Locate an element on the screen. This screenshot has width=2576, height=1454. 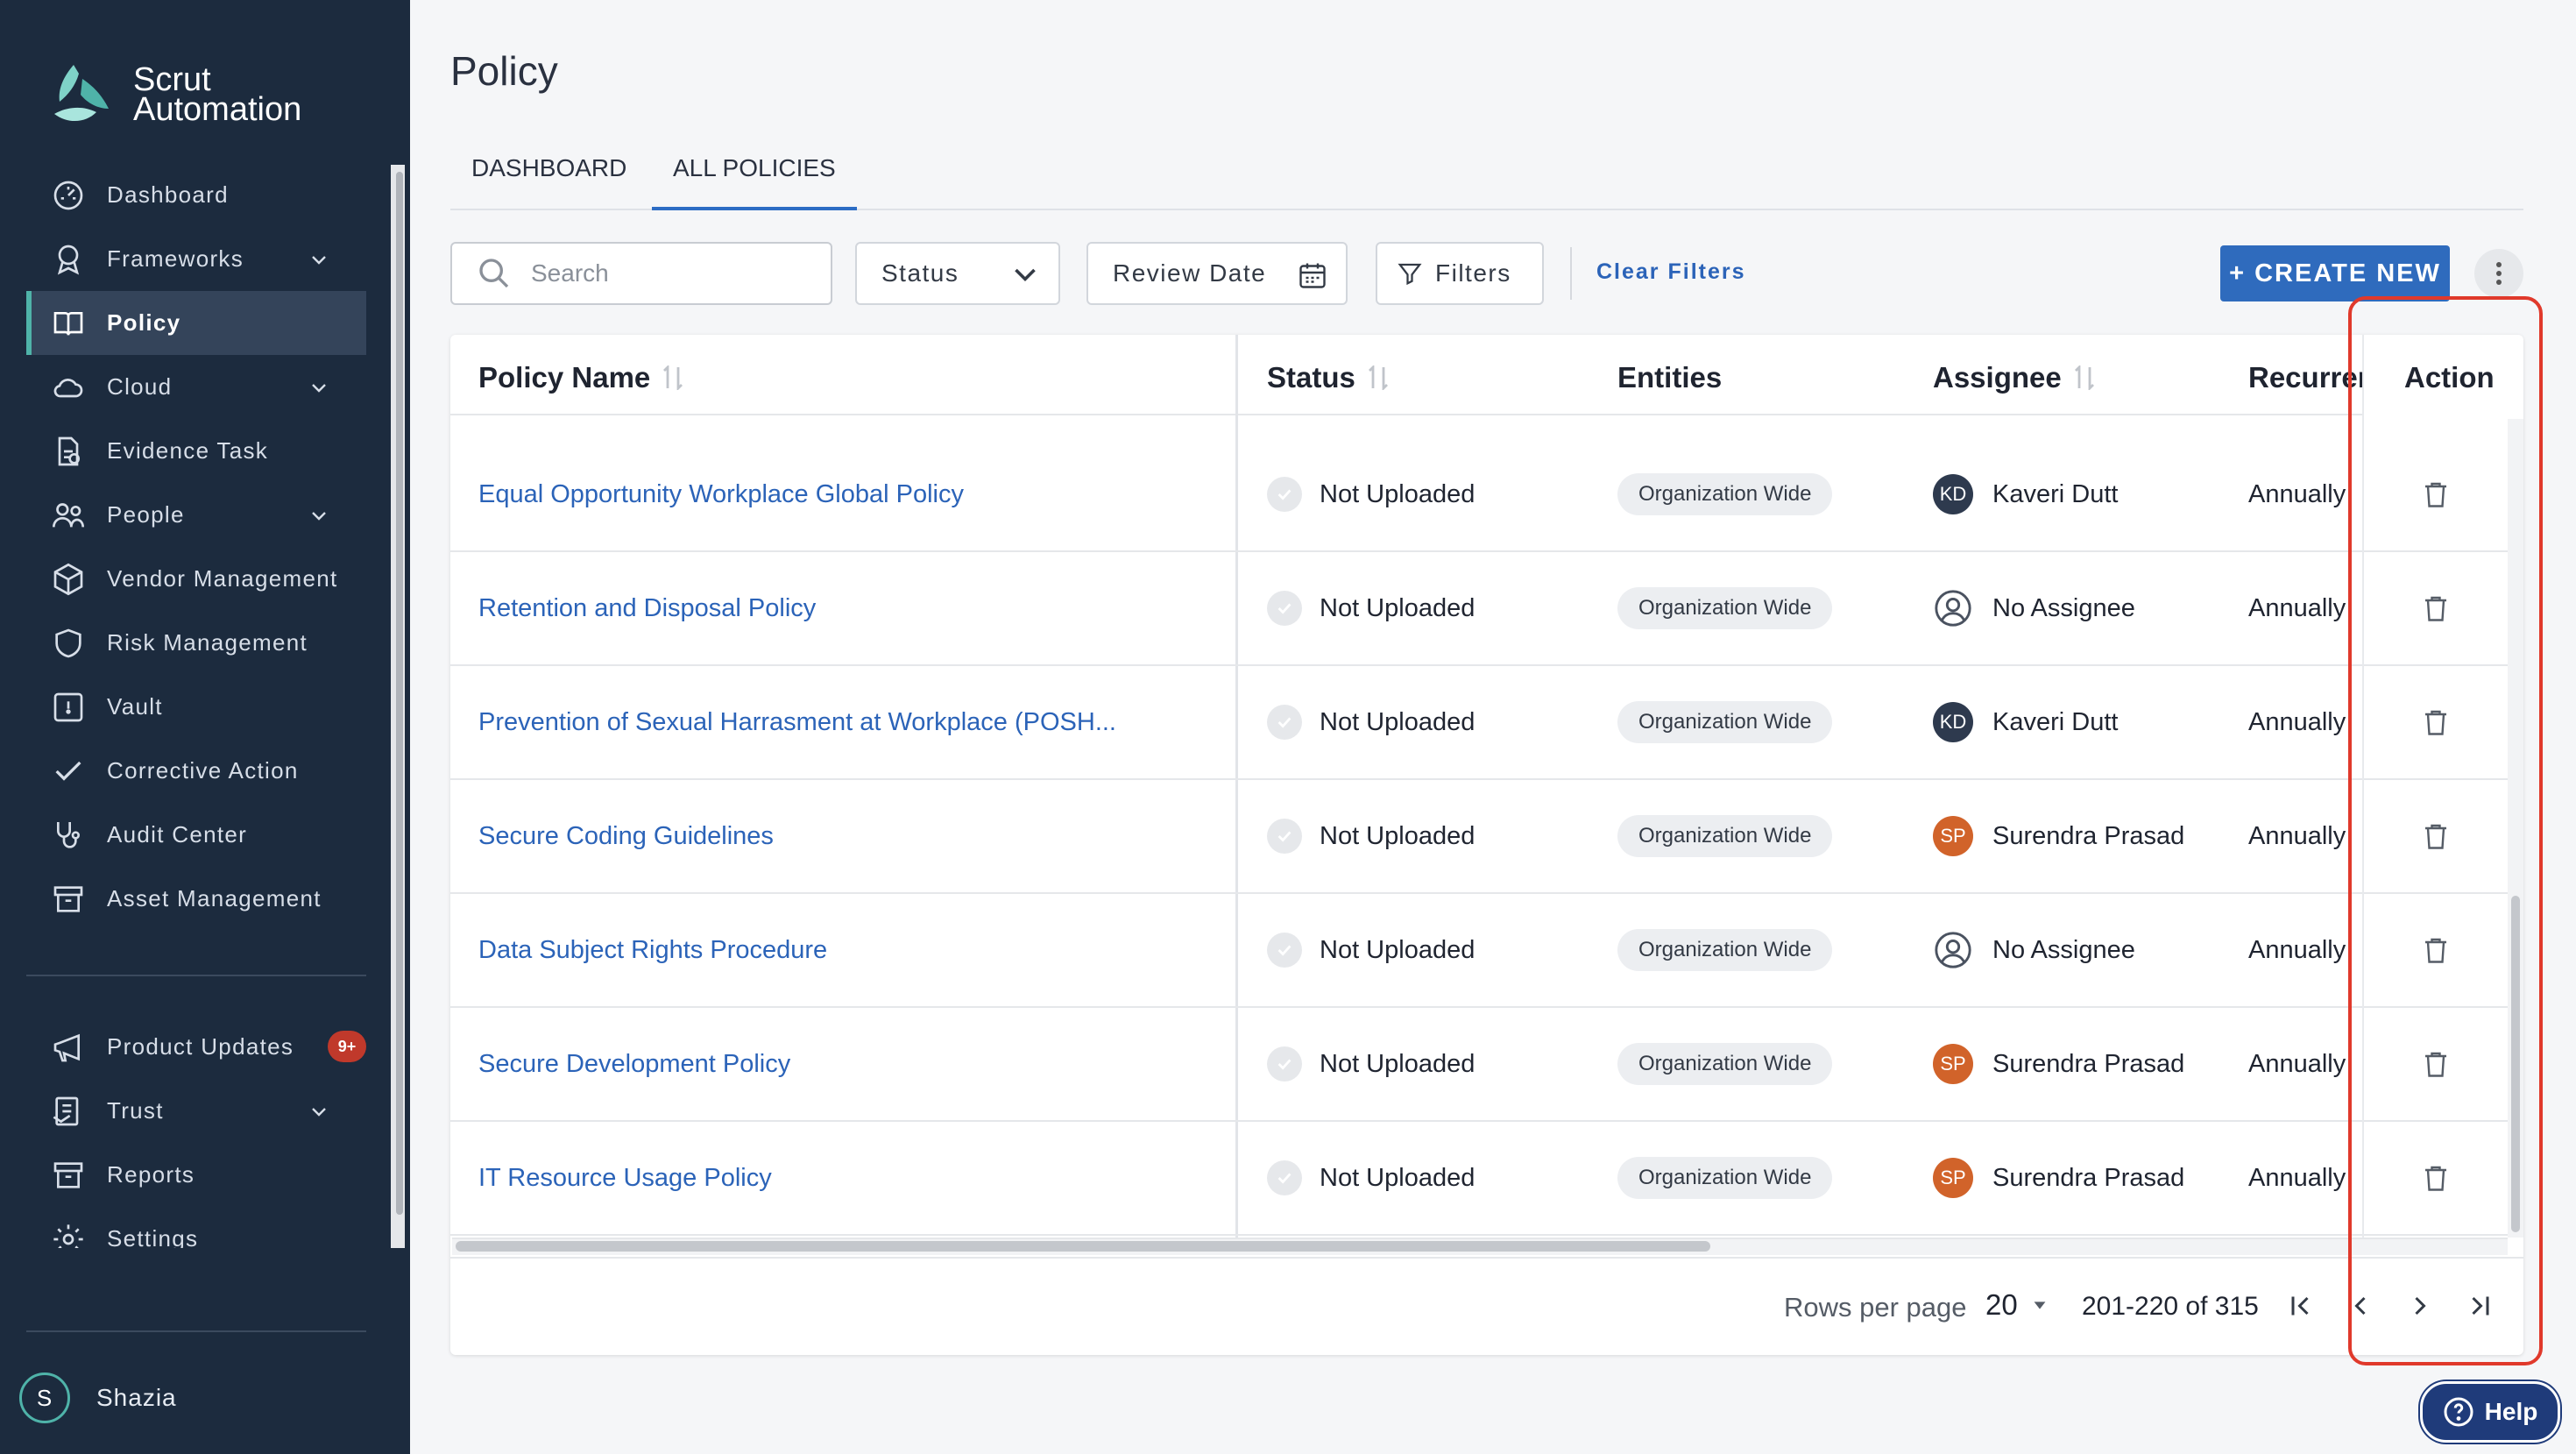
sidebar-item-label: People is located at coordinates (146, 514).